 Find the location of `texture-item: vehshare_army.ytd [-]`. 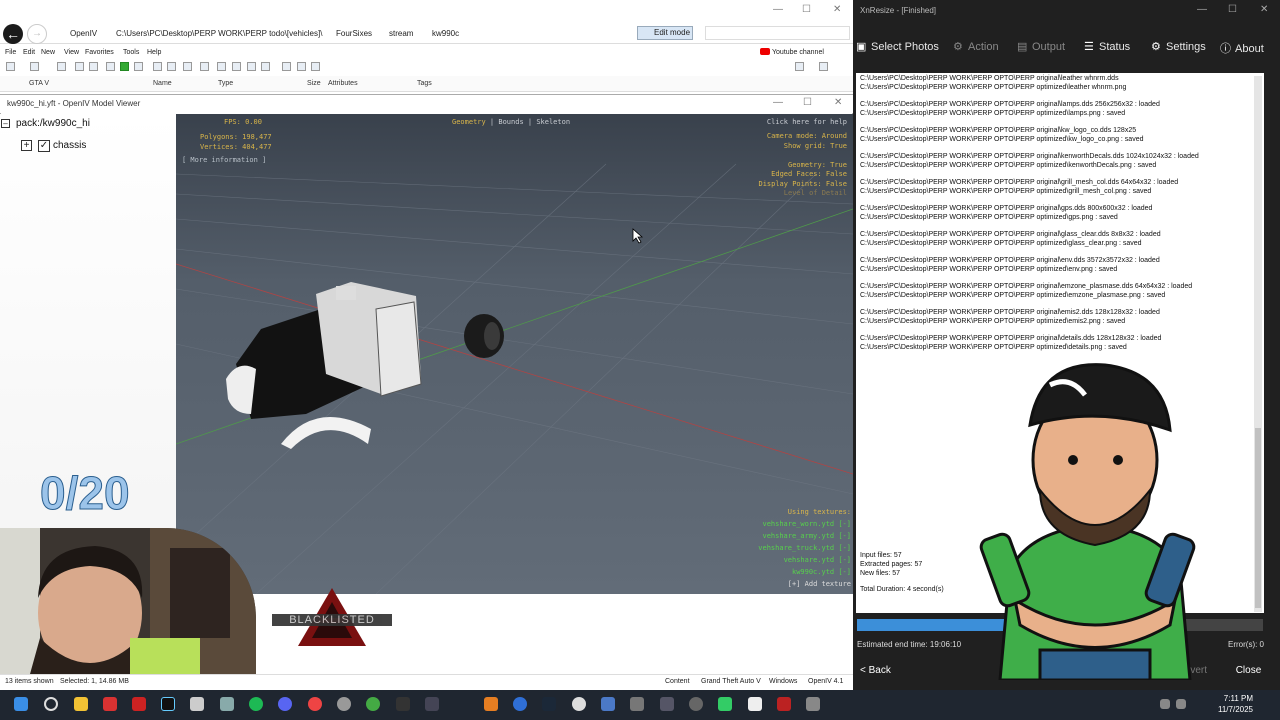

texture-item: vehshare_army.ytd [-] is located at coordinates (804, 536).